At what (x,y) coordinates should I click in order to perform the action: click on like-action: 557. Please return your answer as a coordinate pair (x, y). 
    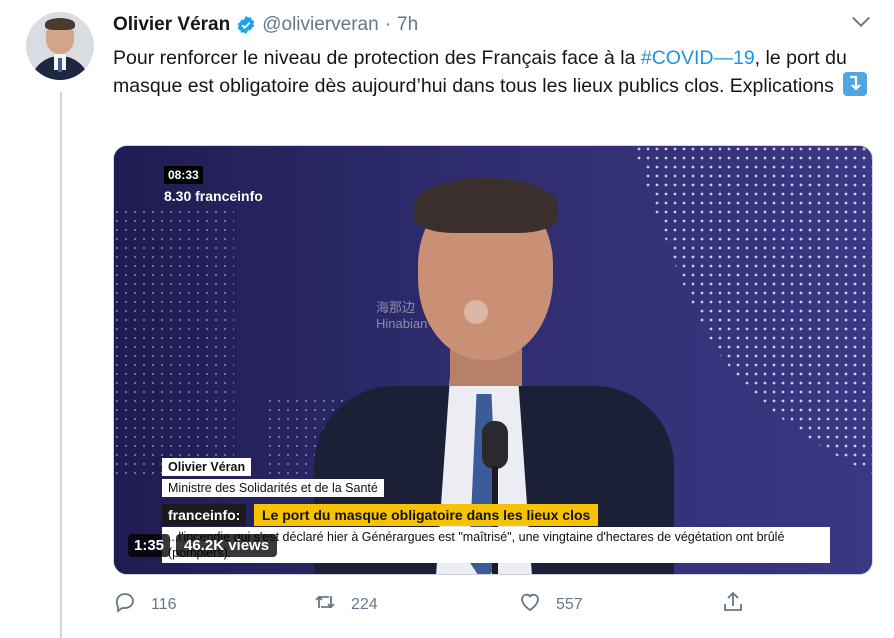
    Looking at the image, I should click on (550, 604).